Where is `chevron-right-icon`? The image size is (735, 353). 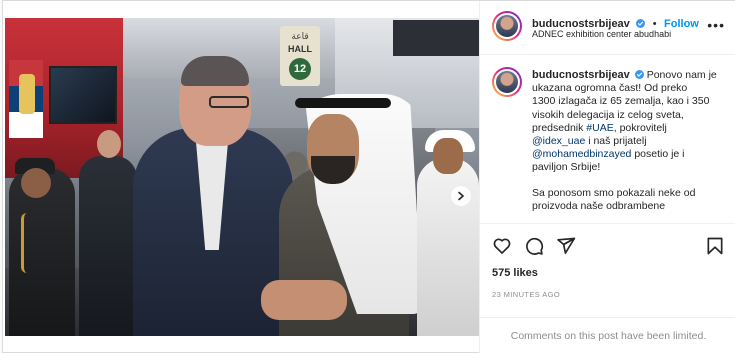 chevron-right-icon is located at coordinates (461, 196).